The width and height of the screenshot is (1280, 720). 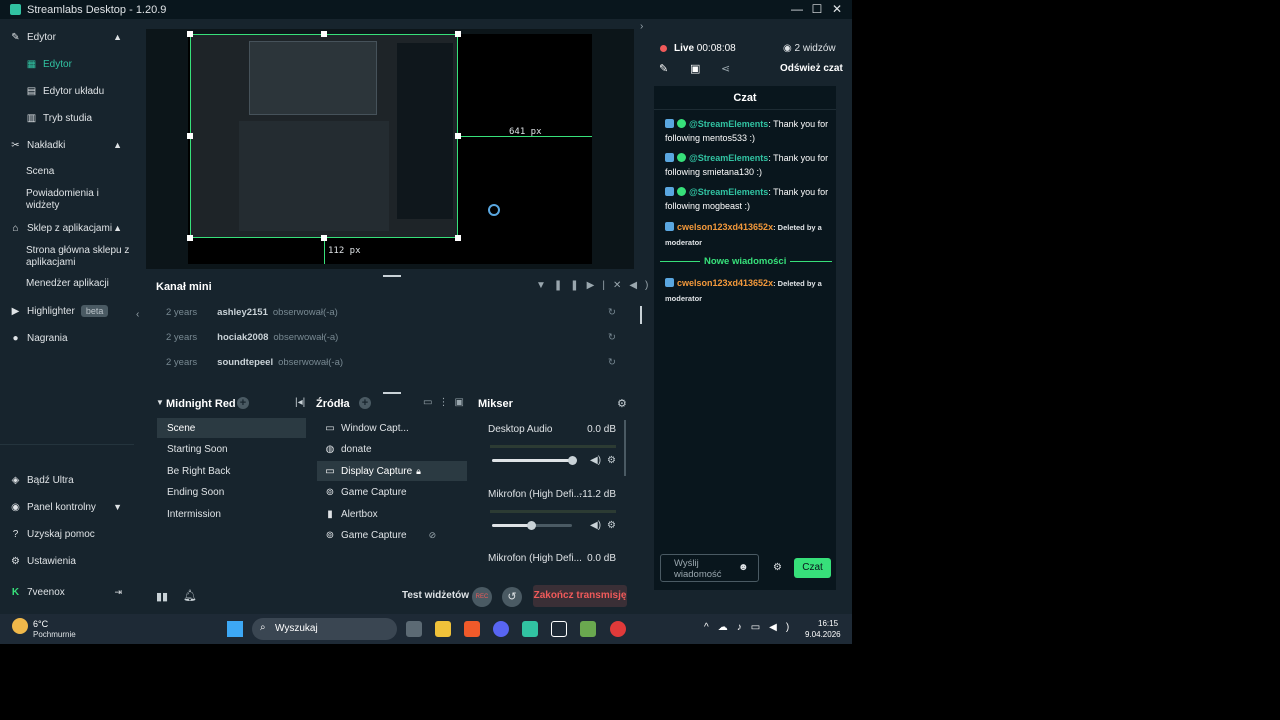 I want to click on discord-icon, so click(x=501, y=629).